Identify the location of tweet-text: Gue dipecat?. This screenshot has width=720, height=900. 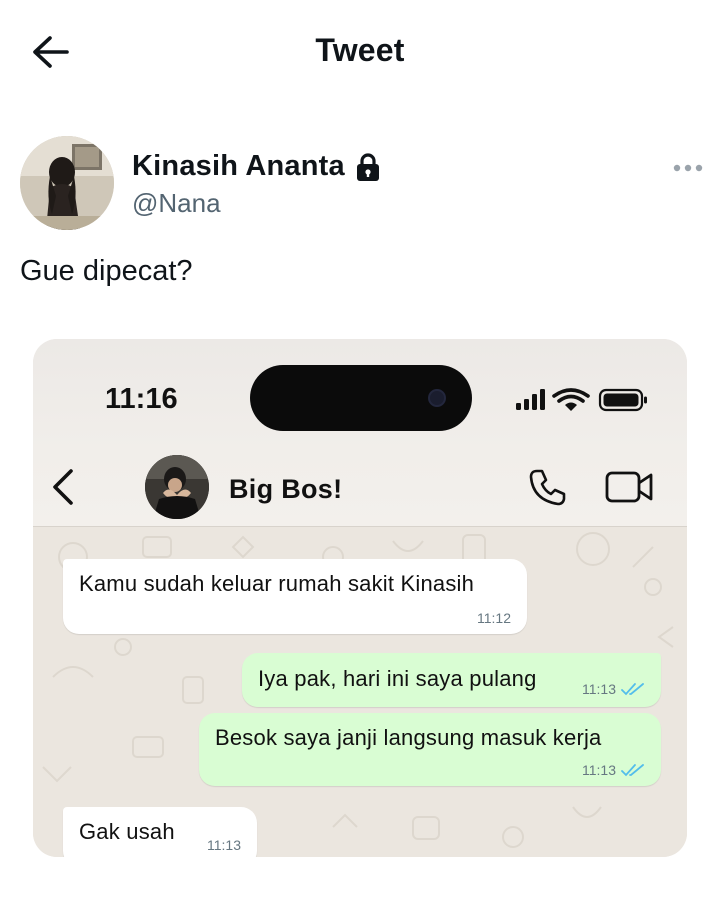
(106, 271).